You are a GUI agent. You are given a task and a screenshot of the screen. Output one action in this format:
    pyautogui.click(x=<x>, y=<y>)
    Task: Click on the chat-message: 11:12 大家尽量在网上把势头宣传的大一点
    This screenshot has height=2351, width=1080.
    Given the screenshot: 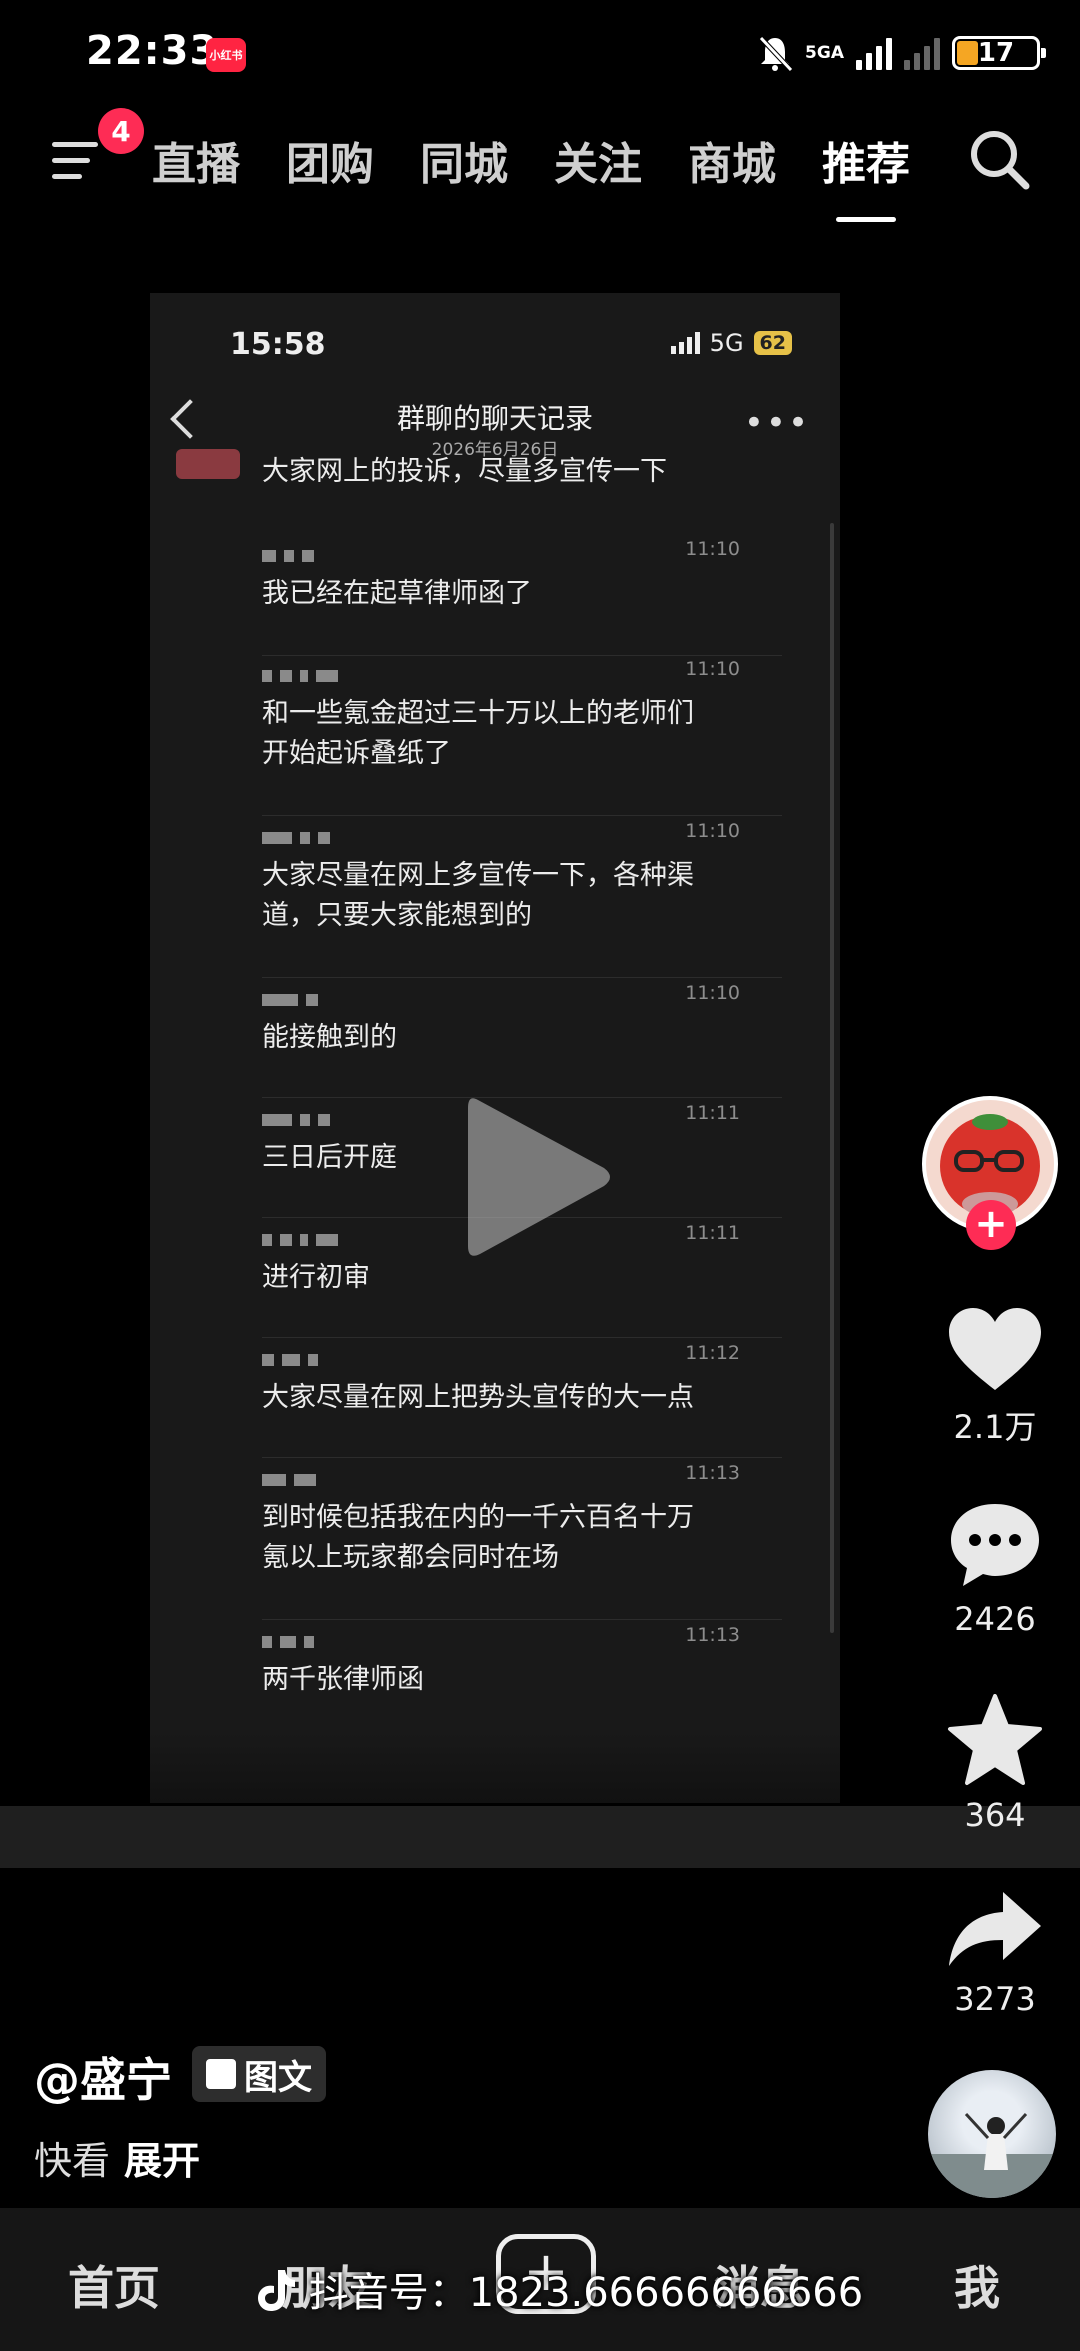 What is the action you would take?
    pyautogui.click(x=501, y=1380)
    